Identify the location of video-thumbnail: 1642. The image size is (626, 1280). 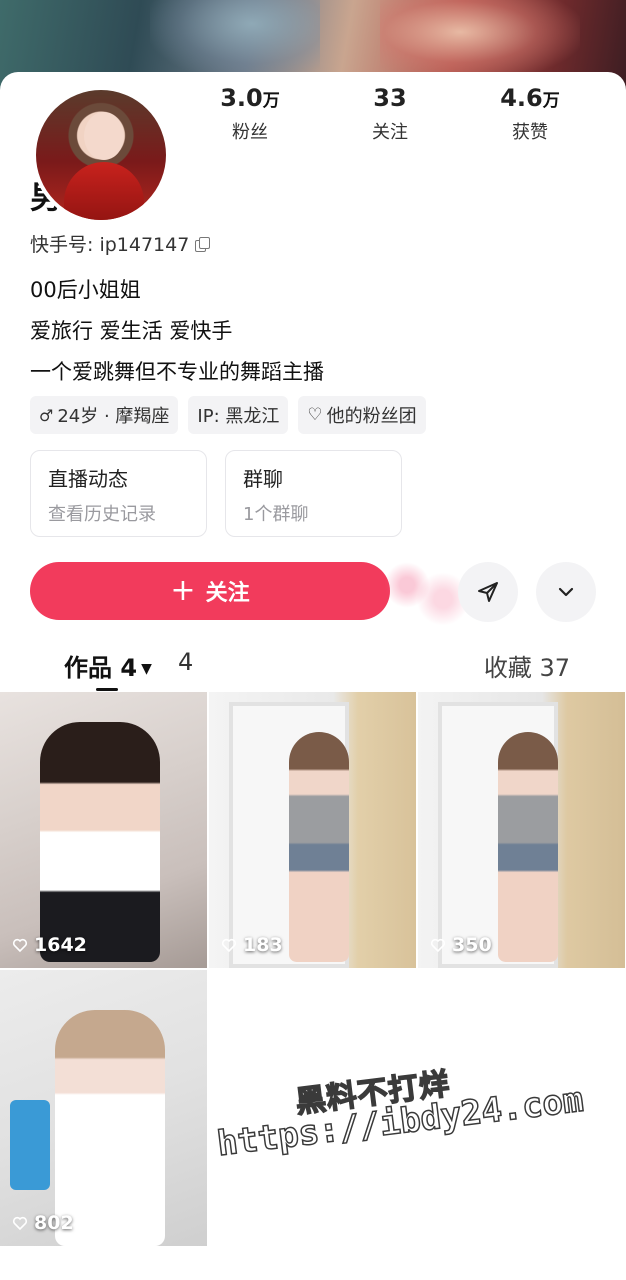
(103, 830).